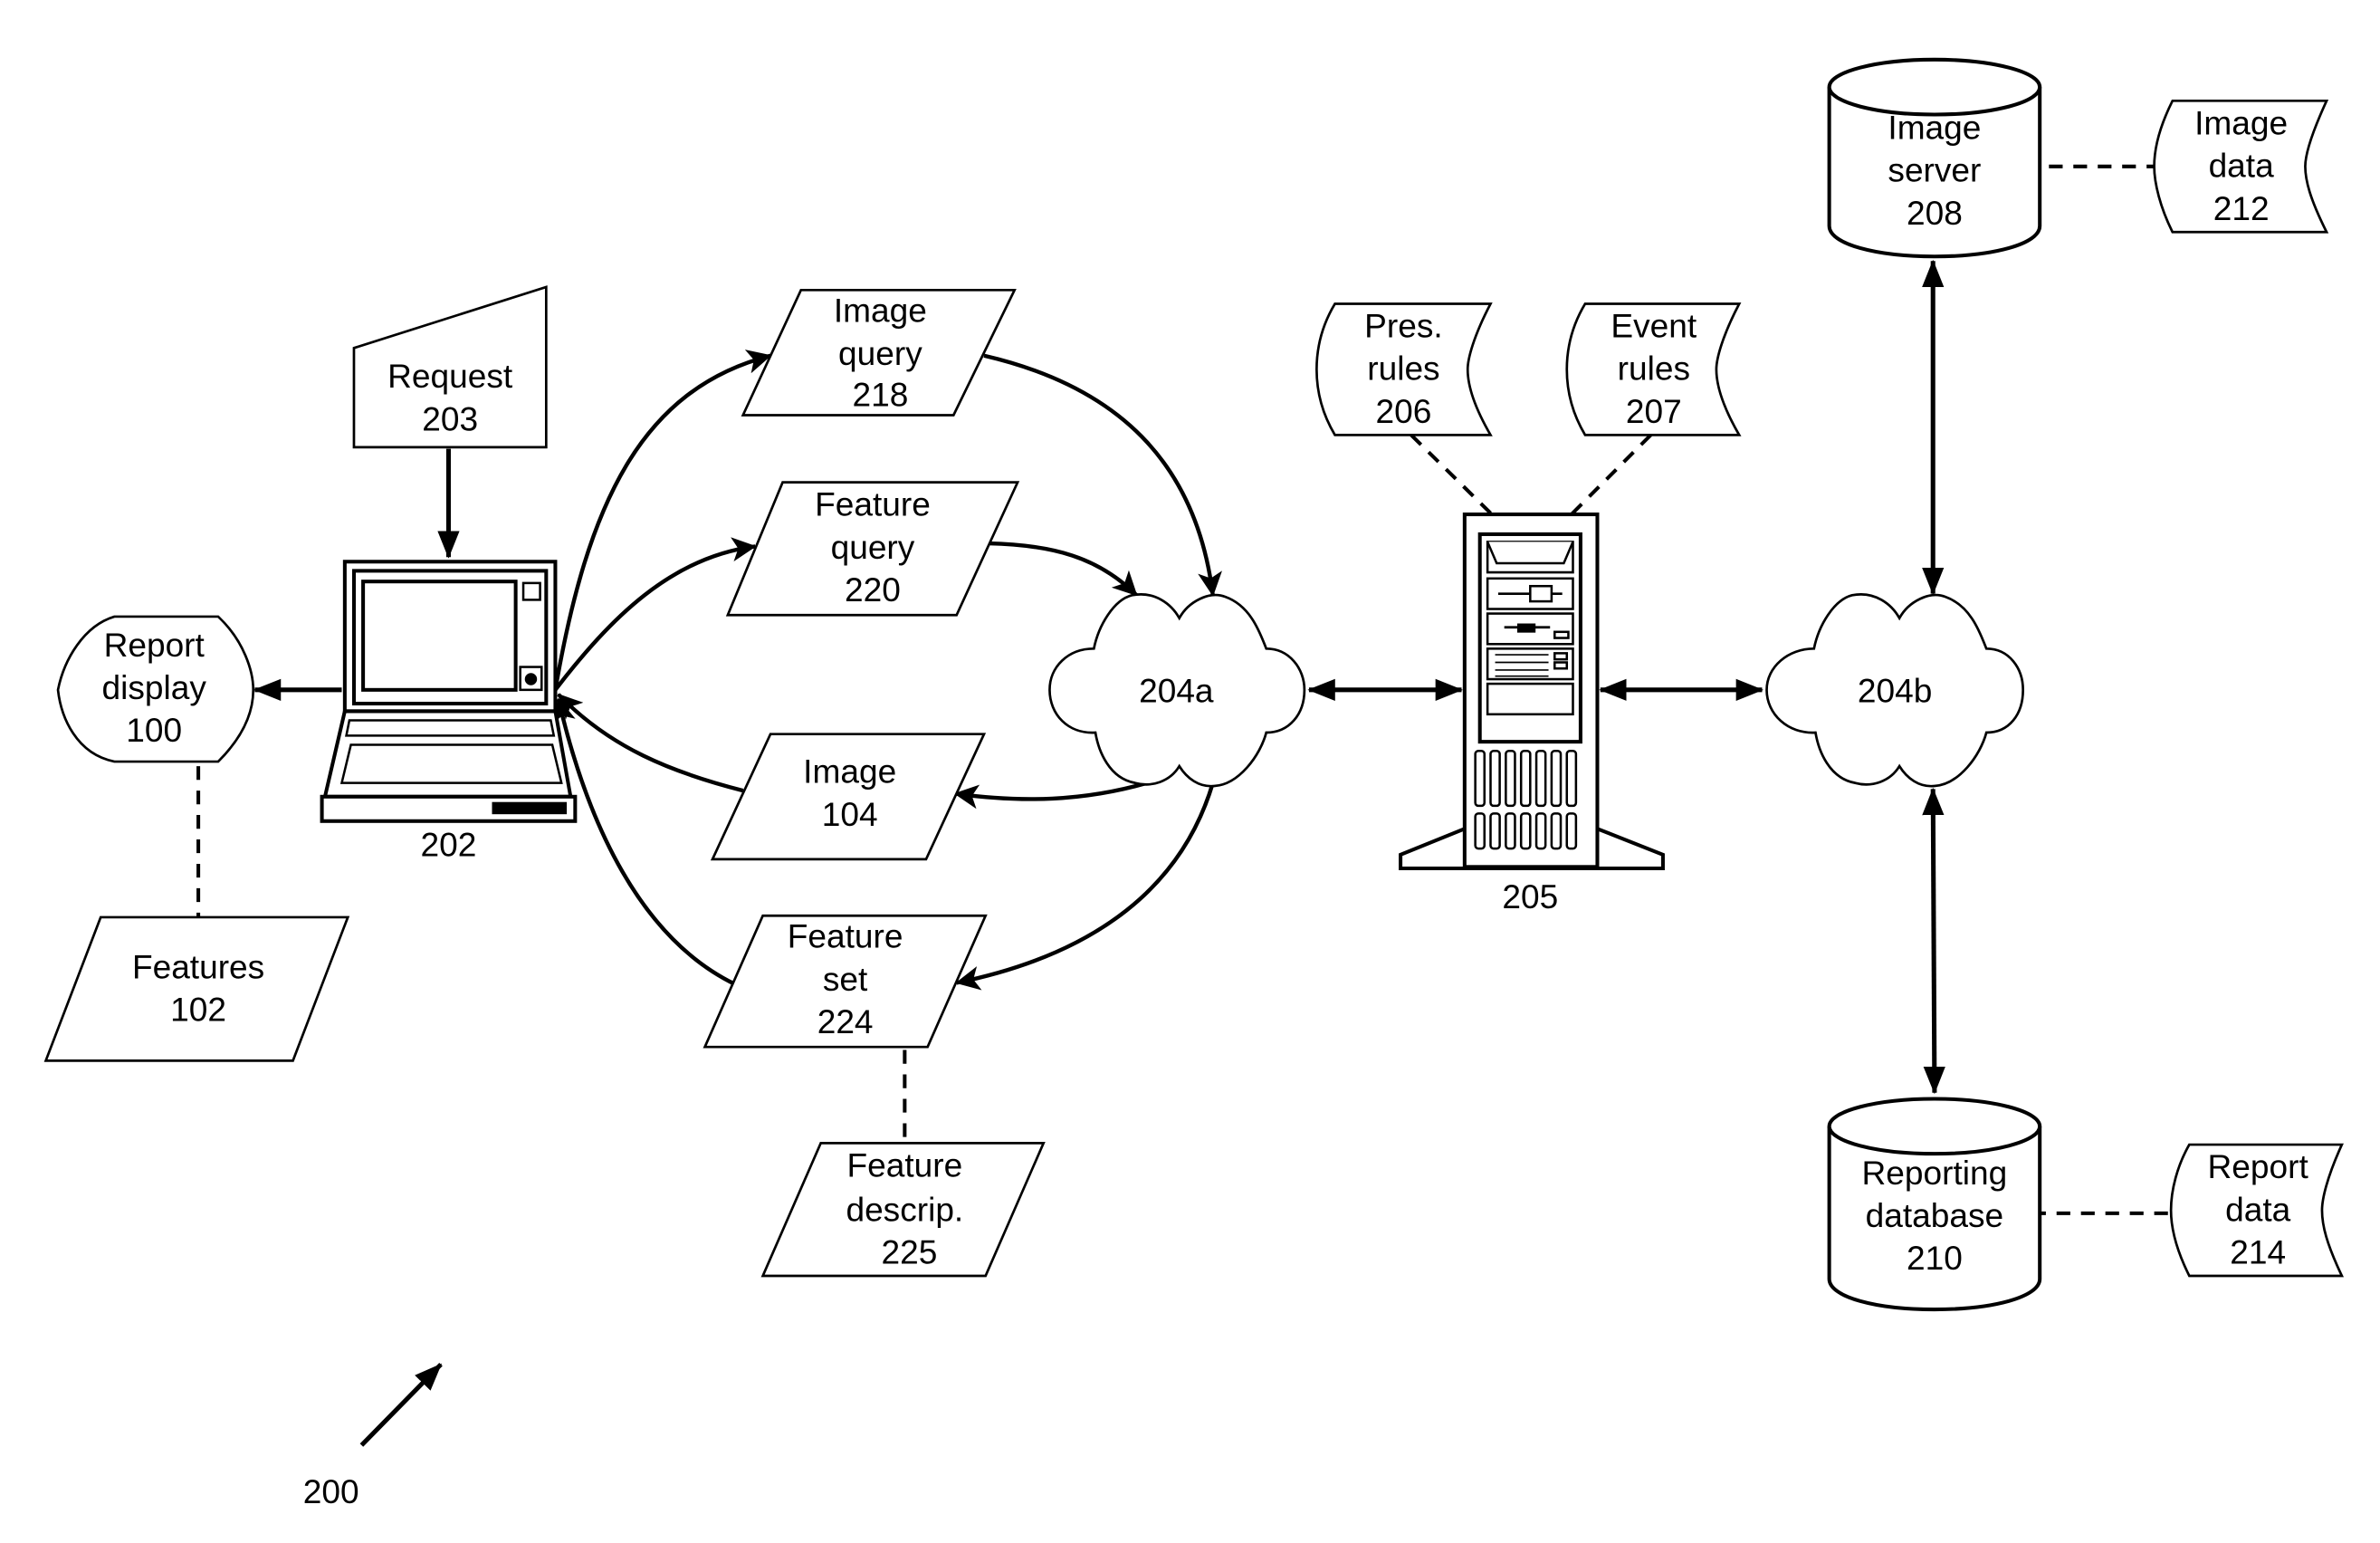 The height and width of the screenshot is (1543, 2380). What do you see at coordinates (1935, 1215) in the screenshot?
I see `reporting-database-line2: database` at bounding box center [1935, 1215].